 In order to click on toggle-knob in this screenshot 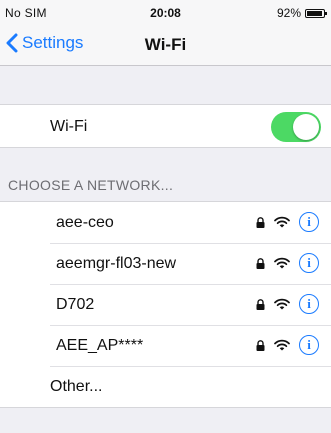, I will do `click(306, 127)`.